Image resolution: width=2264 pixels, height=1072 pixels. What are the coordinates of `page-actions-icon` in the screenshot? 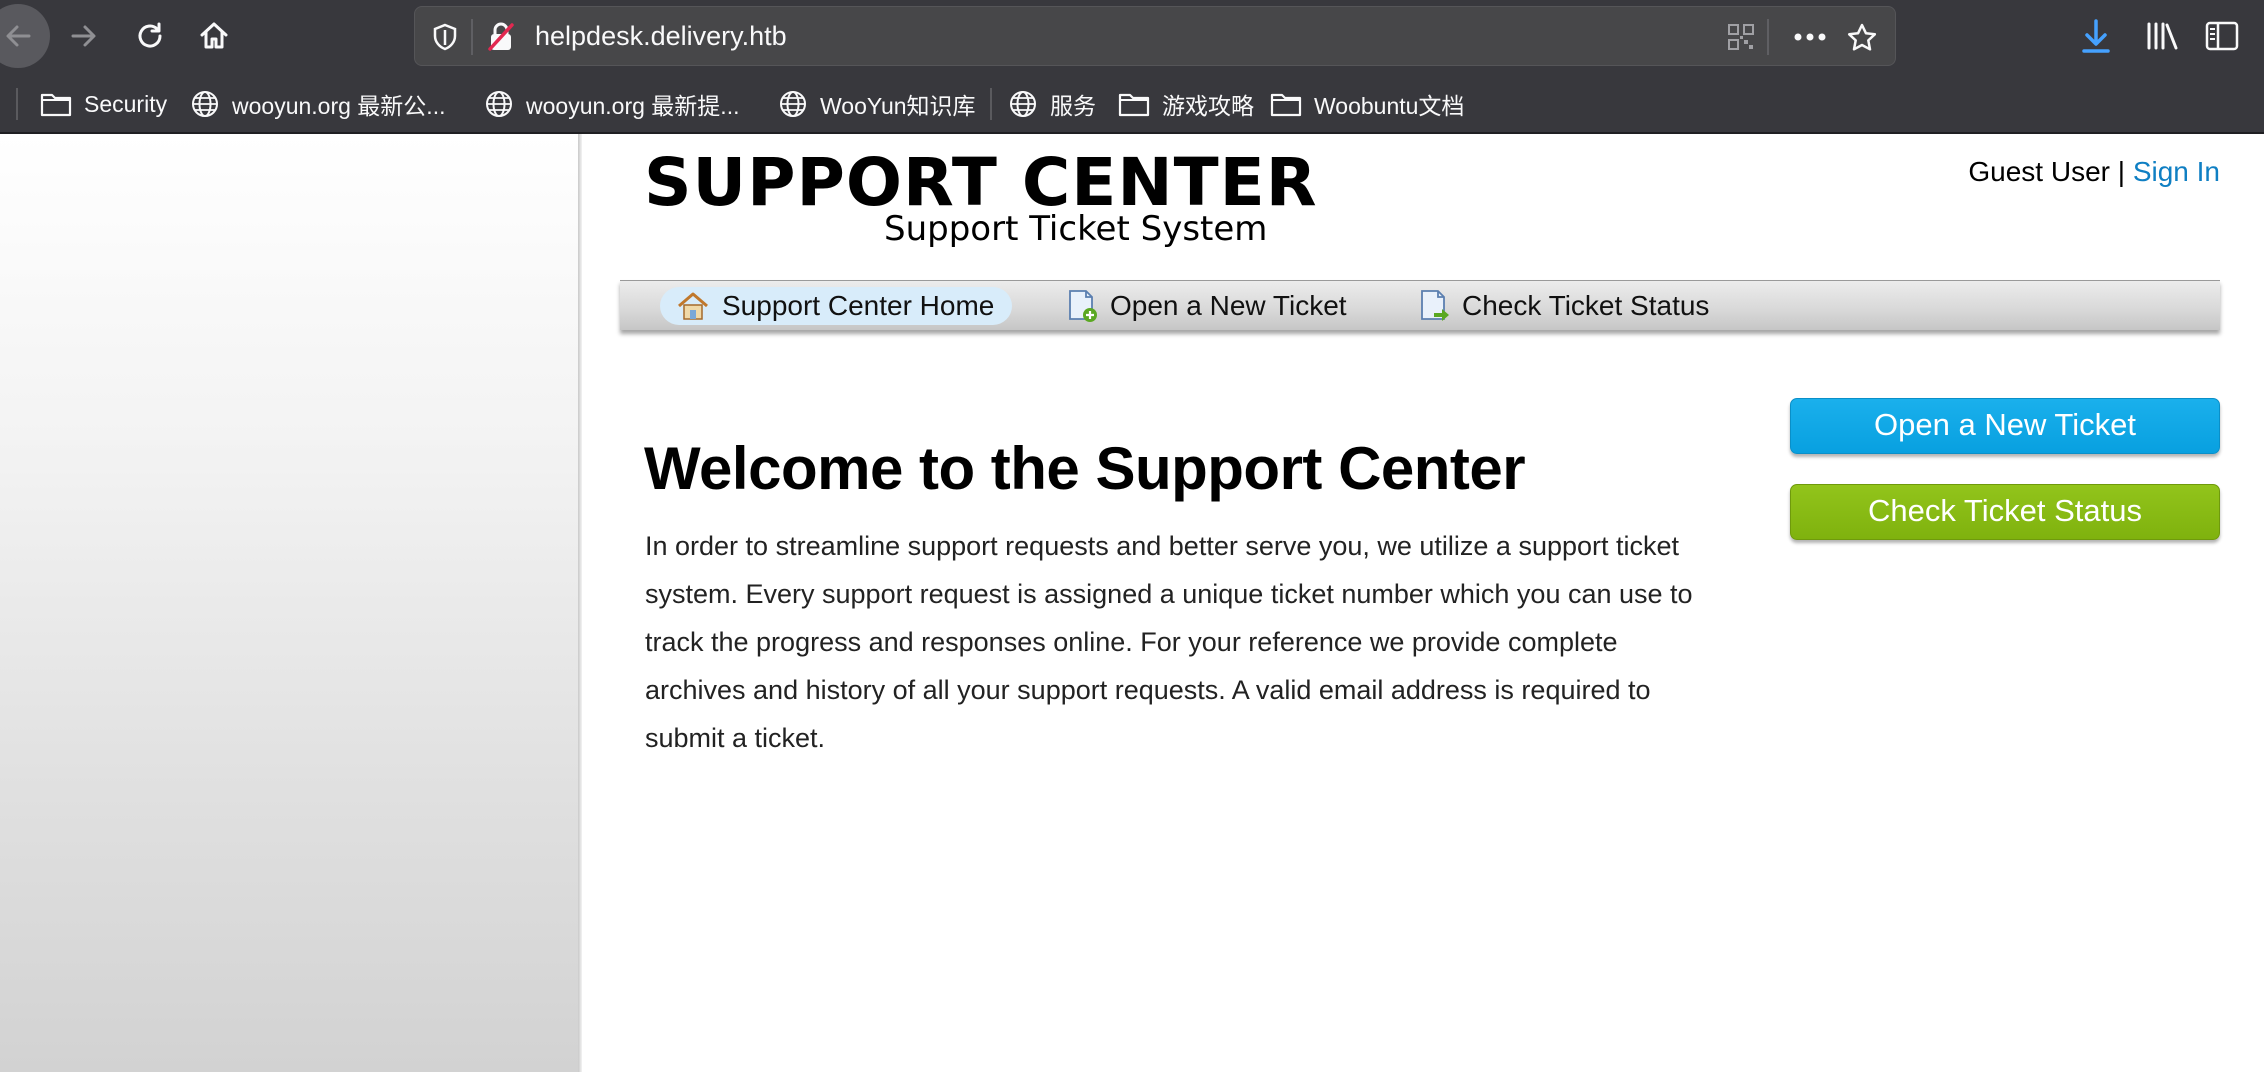 It's located at (1810, 37).